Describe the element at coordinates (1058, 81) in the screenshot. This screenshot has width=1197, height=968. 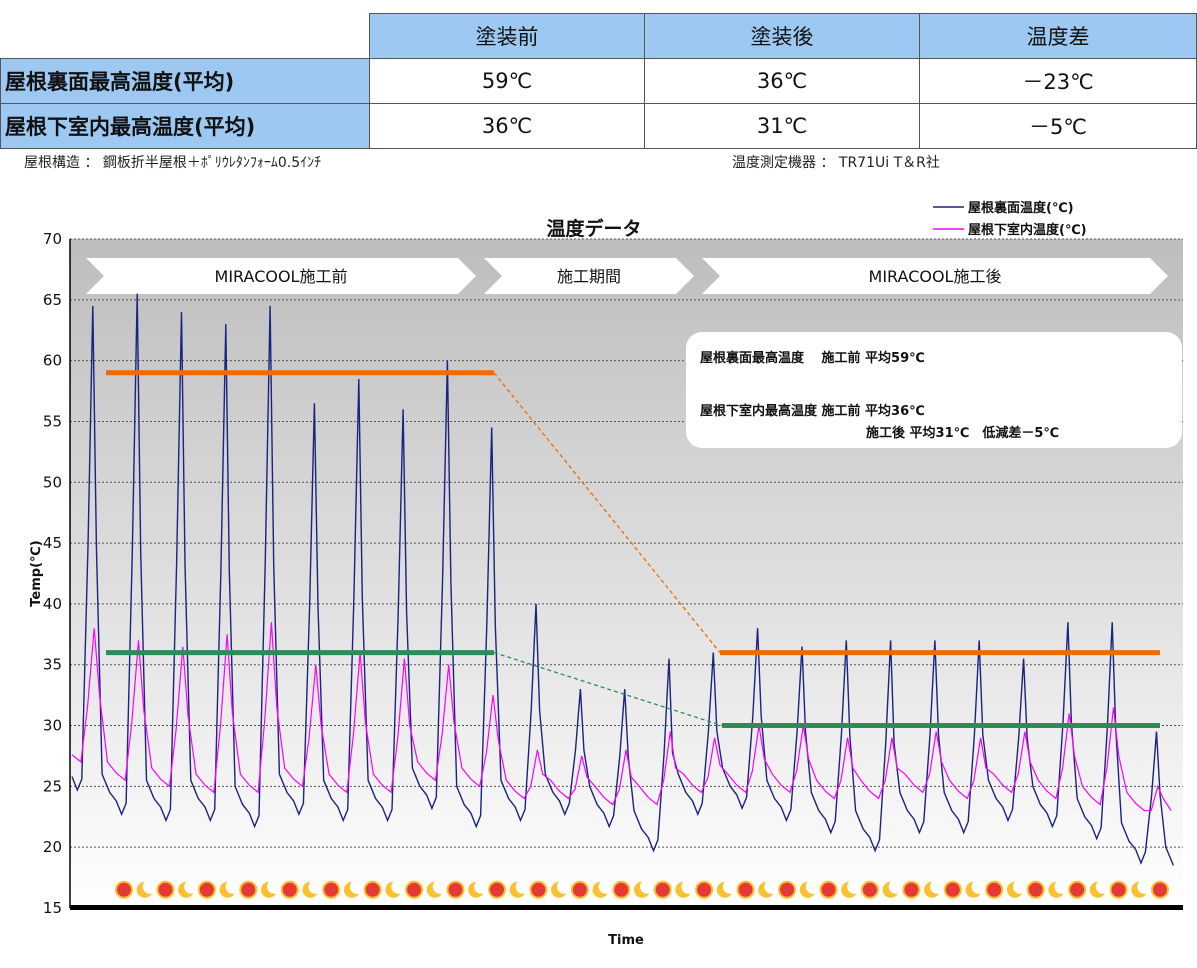
I see `cell-value: －23℃` at that location.